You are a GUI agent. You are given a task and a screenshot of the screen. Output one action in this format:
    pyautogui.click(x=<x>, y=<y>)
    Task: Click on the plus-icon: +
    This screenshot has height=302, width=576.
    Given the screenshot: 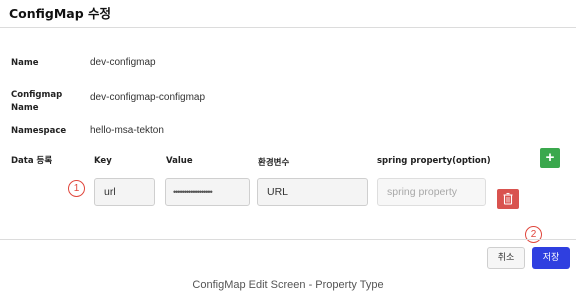 What is the action you would take?
    pyautogui.click(x=550, y=157)
    